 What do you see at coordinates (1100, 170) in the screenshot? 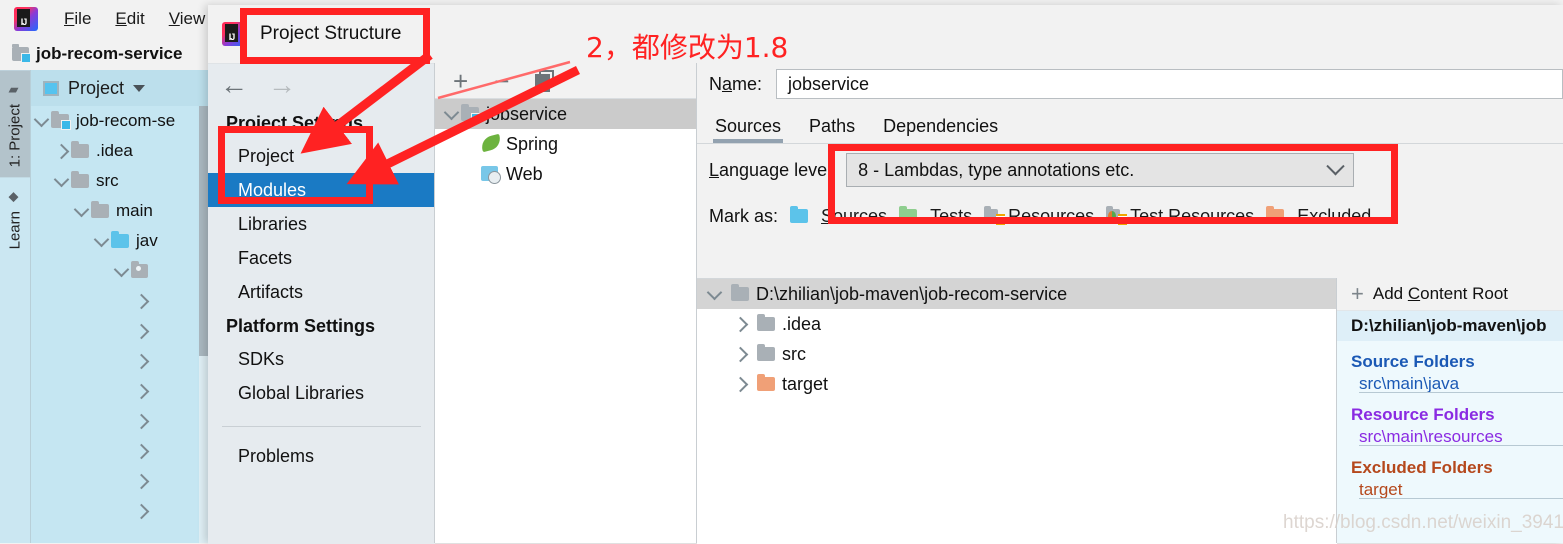
I see `language-level-select: 8 - Lambdas, type annotations etc.` at bounding box center [1100, 170].